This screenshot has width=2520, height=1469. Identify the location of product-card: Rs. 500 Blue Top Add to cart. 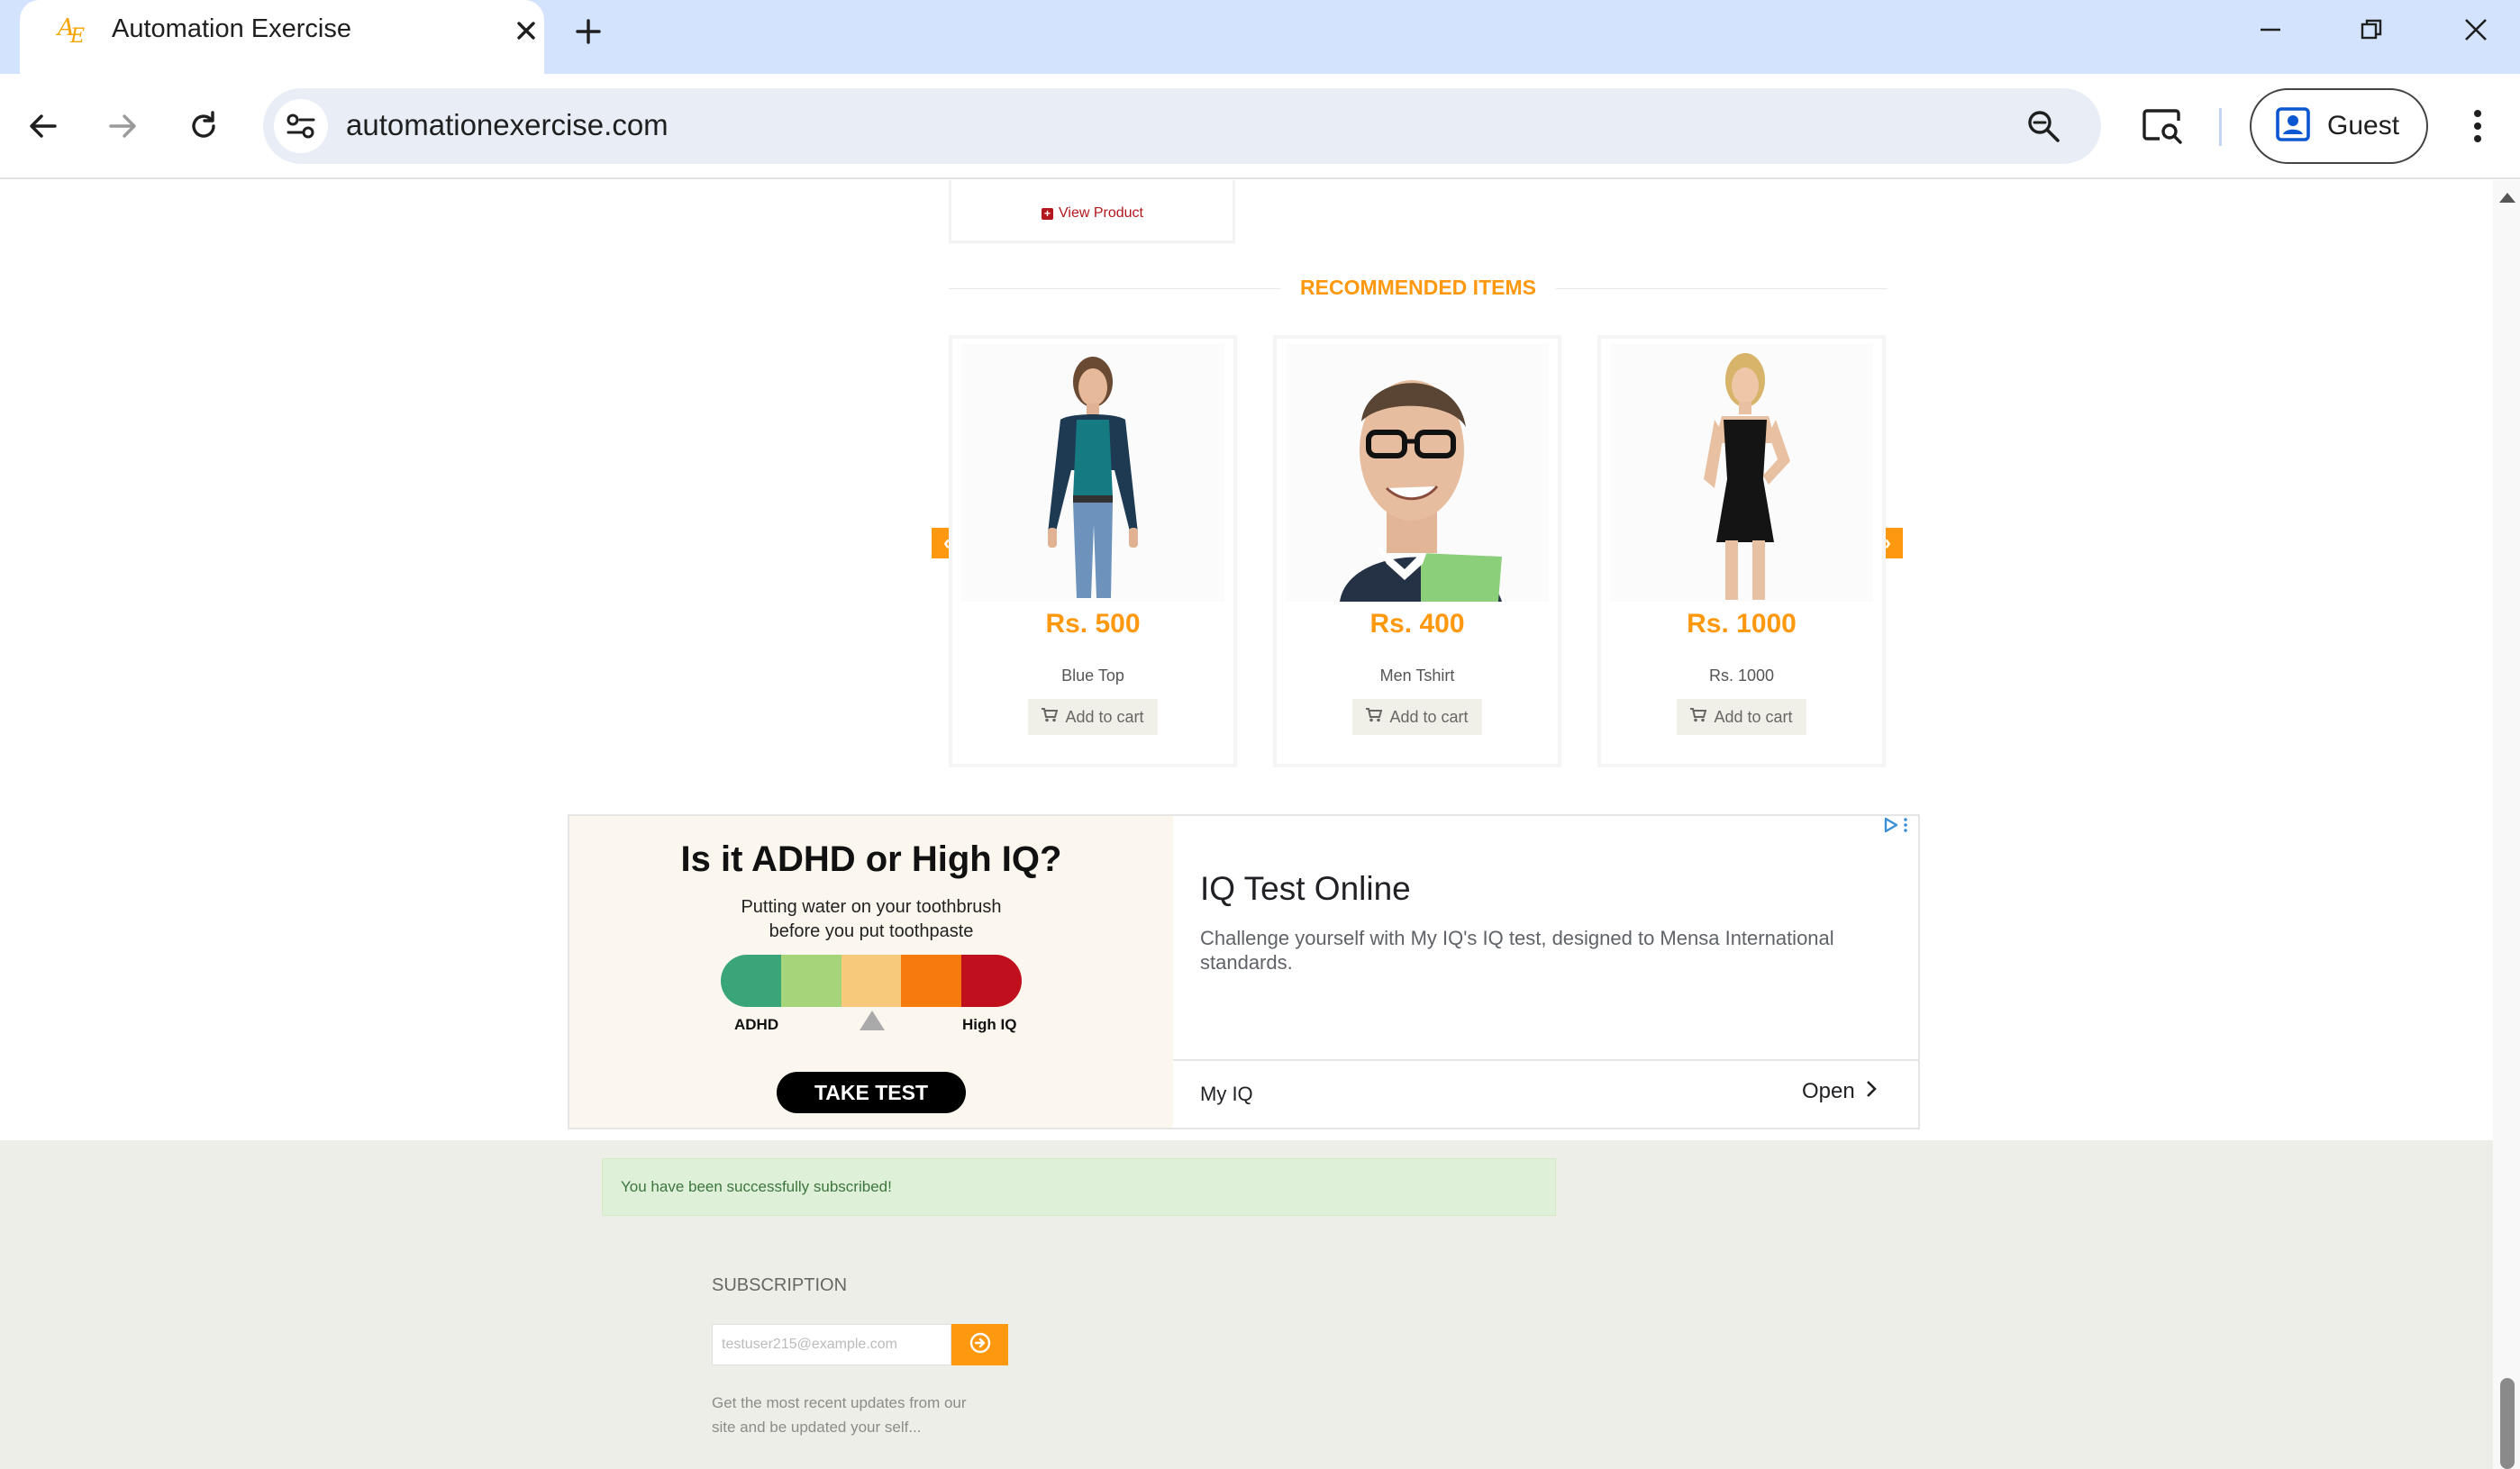
(1093, 551).